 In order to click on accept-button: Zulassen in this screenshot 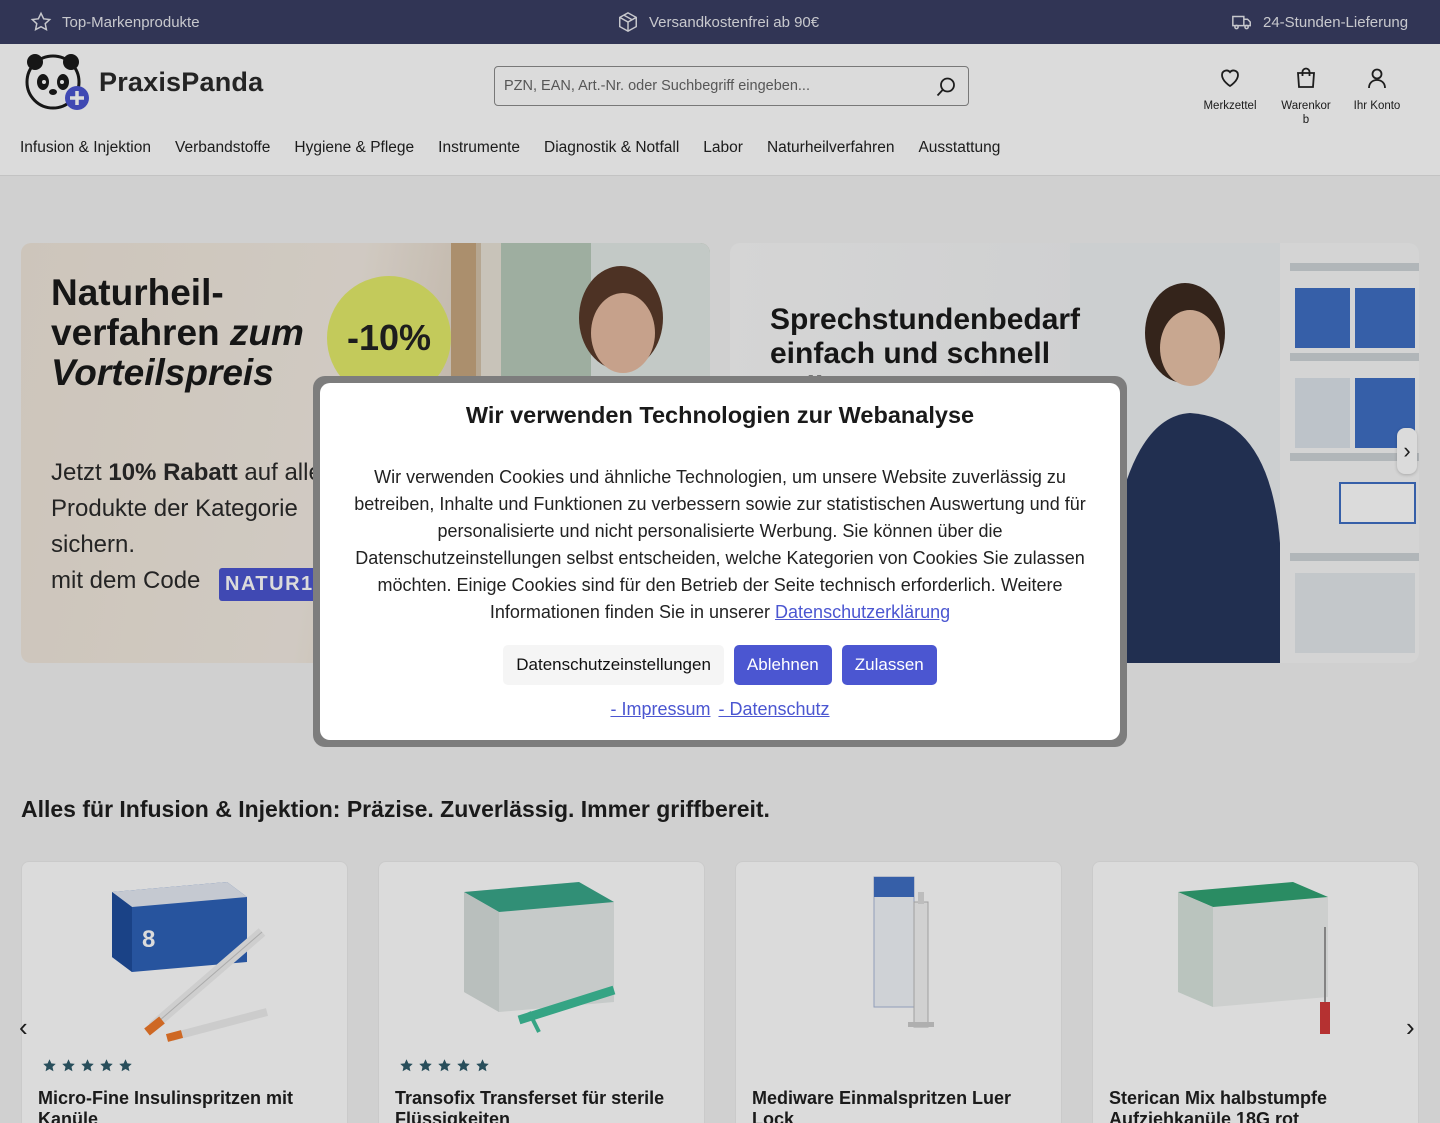, I will do `click(889, 665)`.